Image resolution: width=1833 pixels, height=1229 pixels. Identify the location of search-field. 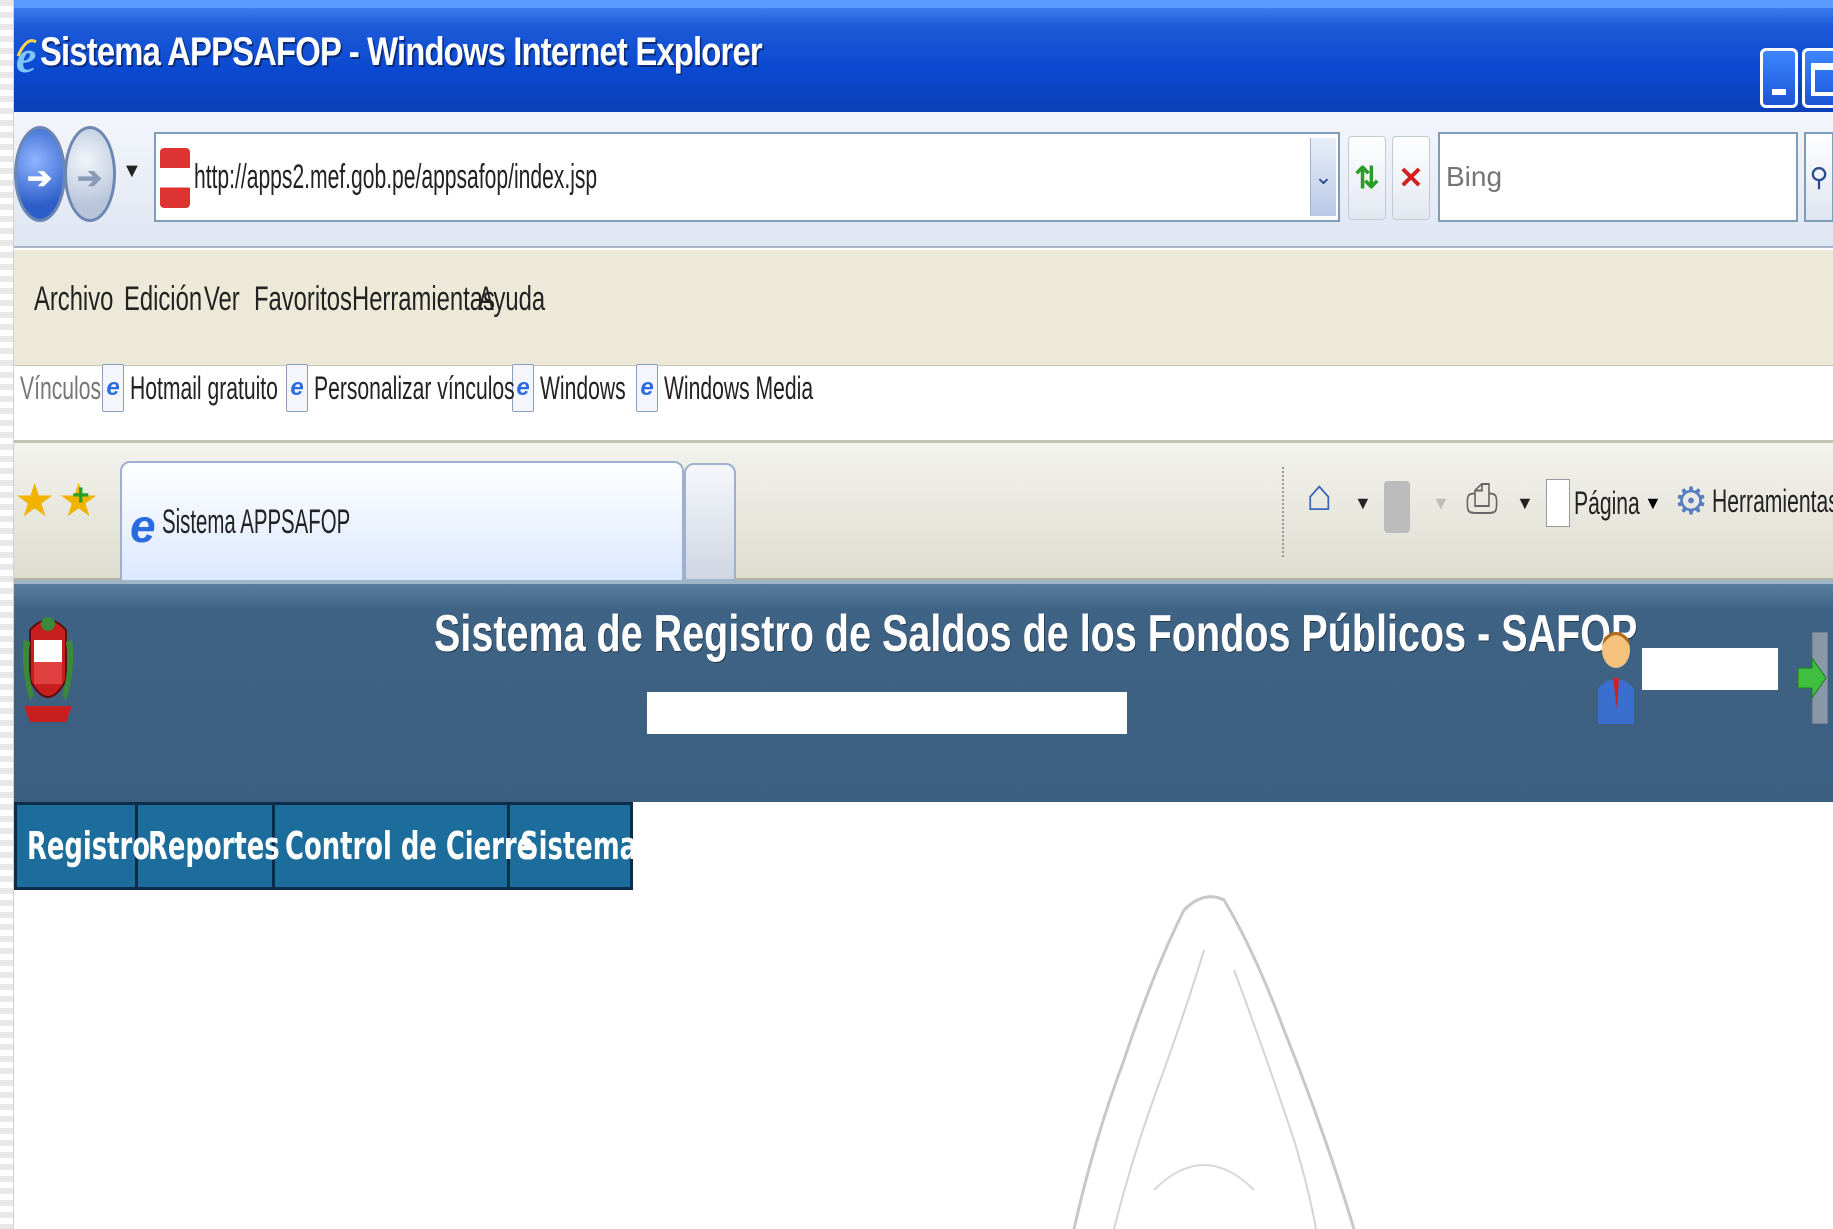
(1618, 177).